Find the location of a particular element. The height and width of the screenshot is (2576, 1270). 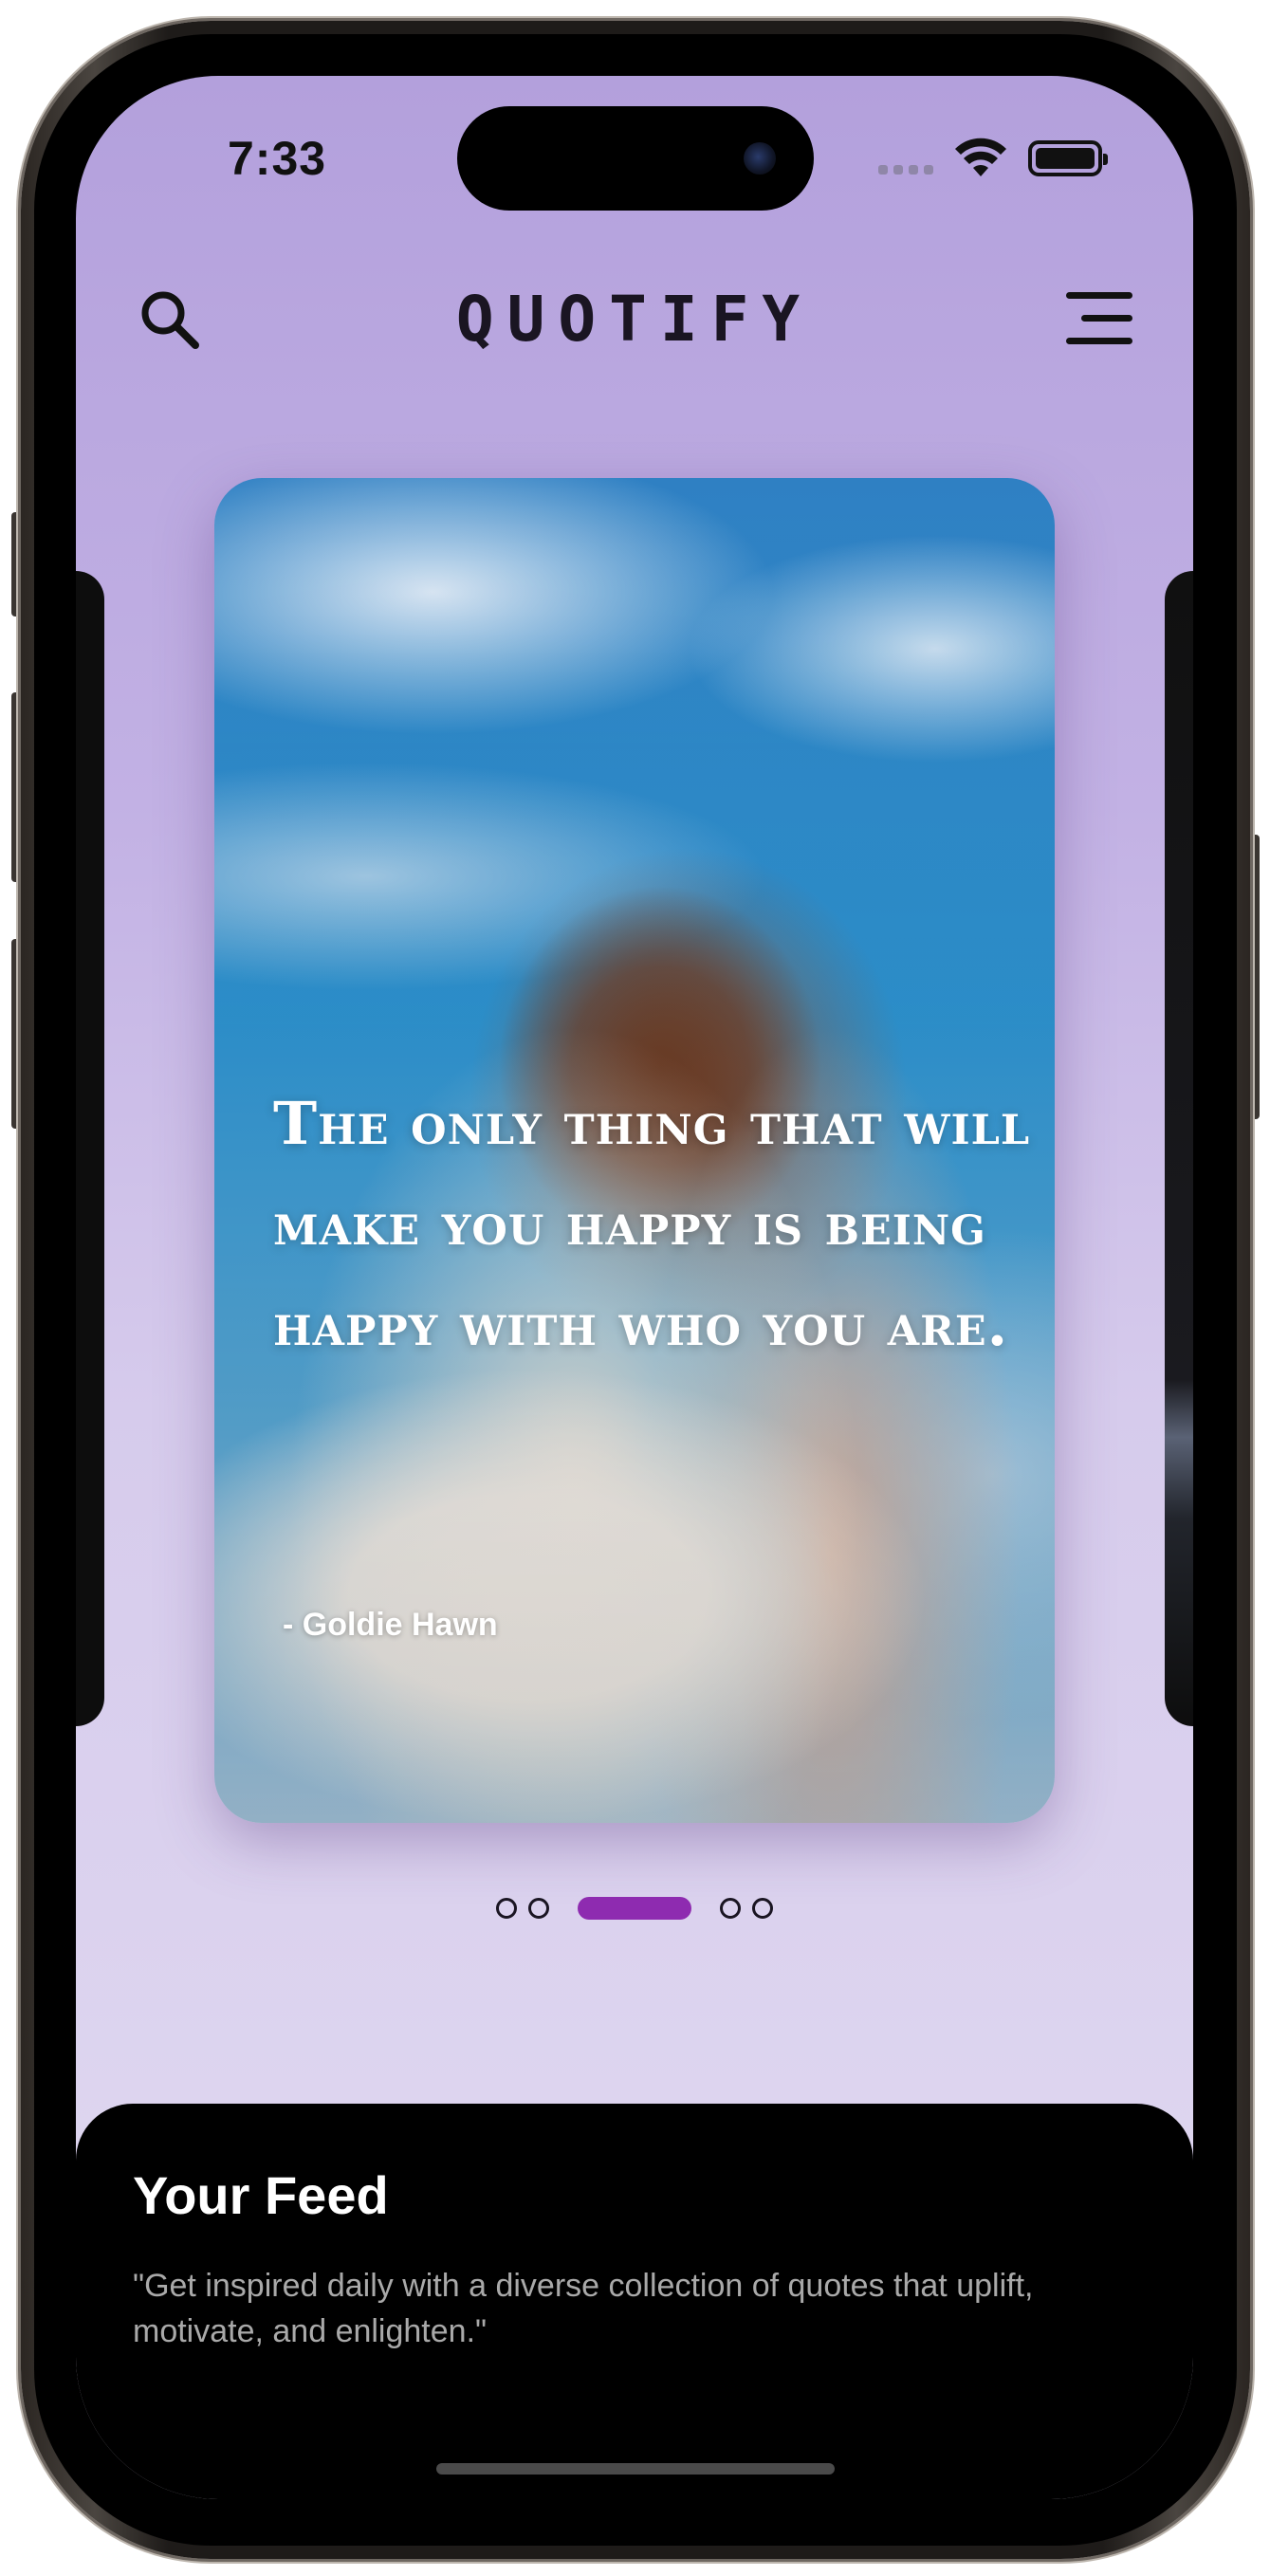

page-dot-active is located at coordinates (634, 1908).